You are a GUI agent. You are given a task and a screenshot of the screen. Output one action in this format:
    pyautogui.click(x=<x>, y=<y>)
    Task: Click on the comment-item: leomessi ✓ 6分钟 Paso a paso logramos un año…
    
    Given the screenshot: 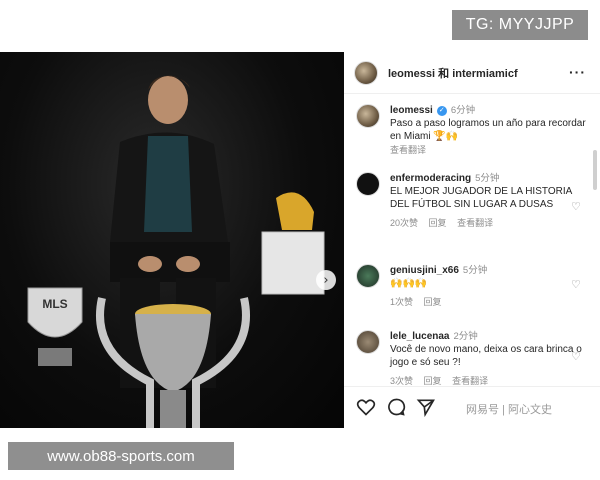 What is the action you would take?
    pyautogui.click(x=471, y=130)
    